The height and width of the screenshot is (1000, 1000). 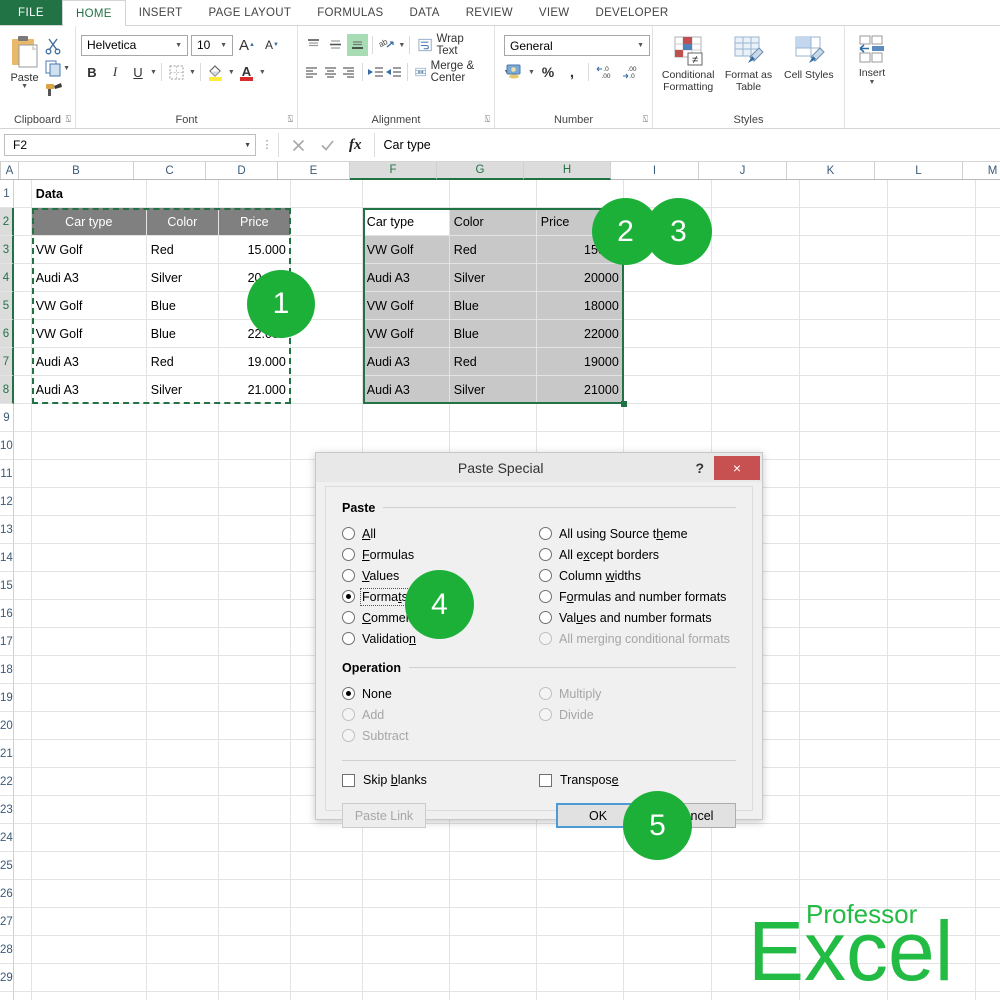 I want to click on cell-E8, so click(x=326, y=390).